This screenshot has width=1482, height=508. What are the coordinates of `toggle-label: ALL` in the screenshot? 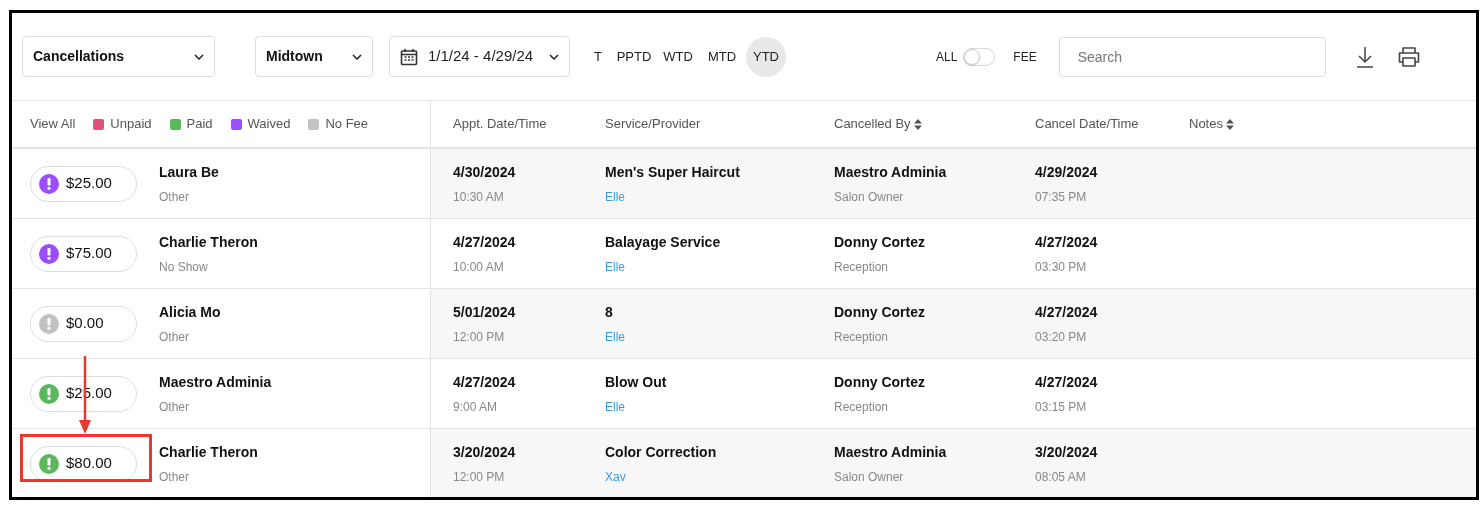 It's located at (947, 57).